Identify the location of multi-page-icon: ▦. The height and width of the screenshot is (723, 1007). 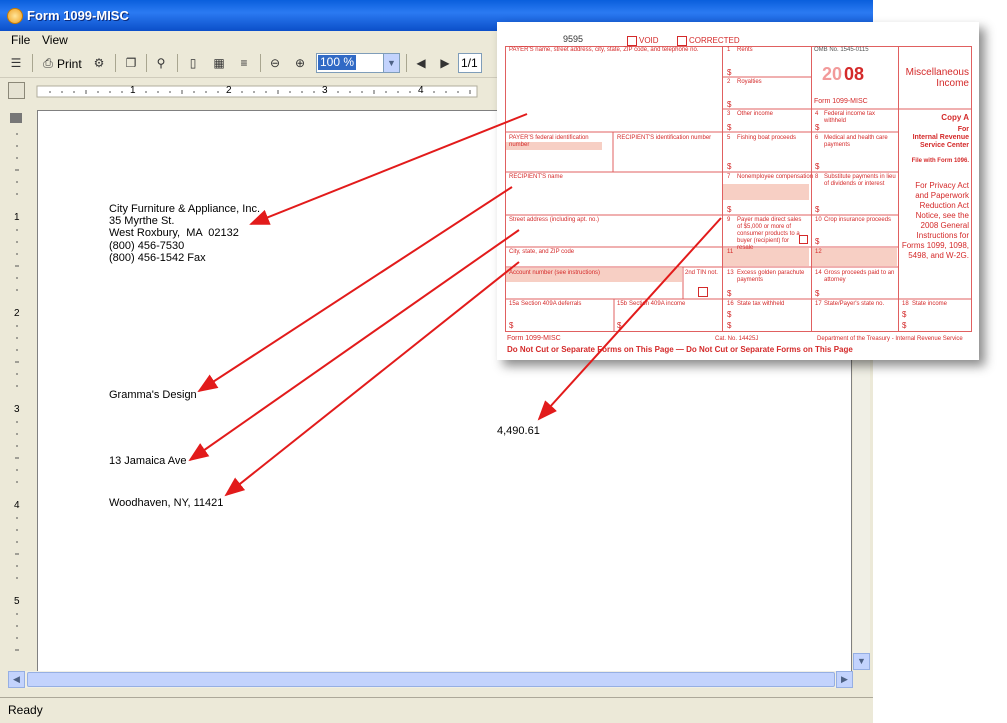
(219, 63).